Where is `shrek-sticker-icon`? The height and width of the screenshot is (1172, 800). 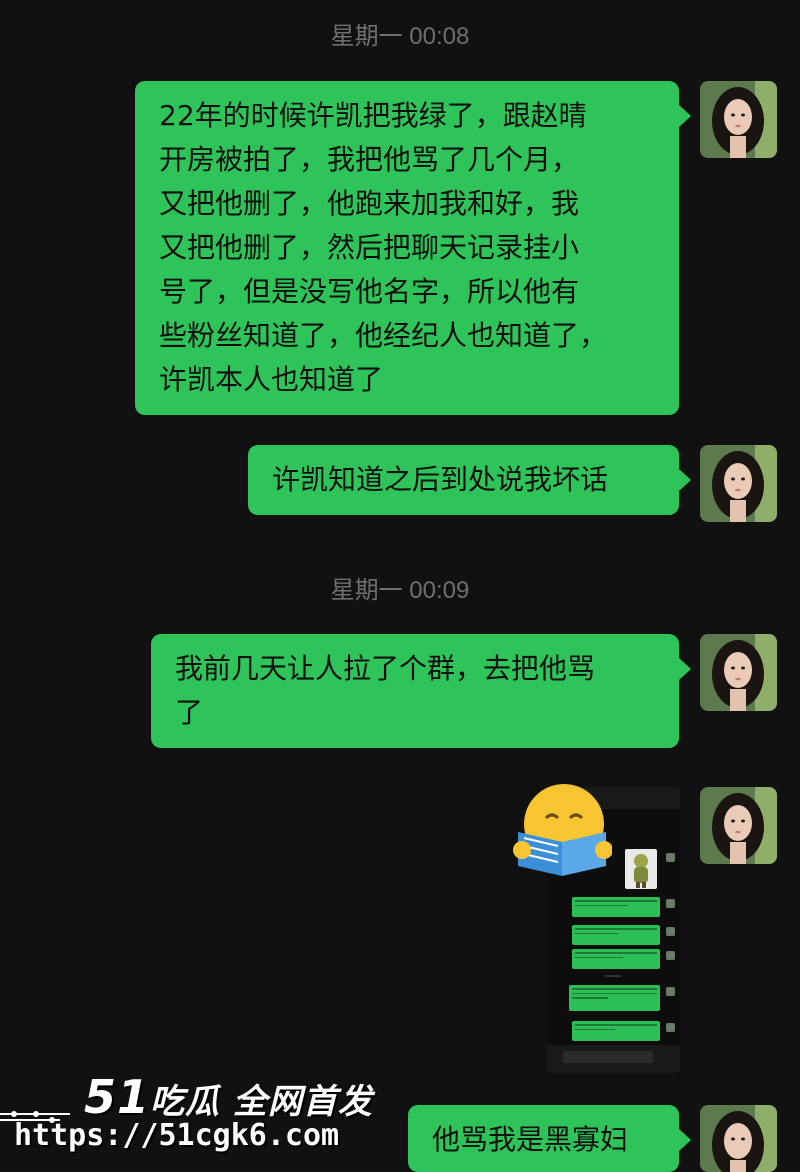
shrek-sticker-icon is located at coordinates (641, 871).